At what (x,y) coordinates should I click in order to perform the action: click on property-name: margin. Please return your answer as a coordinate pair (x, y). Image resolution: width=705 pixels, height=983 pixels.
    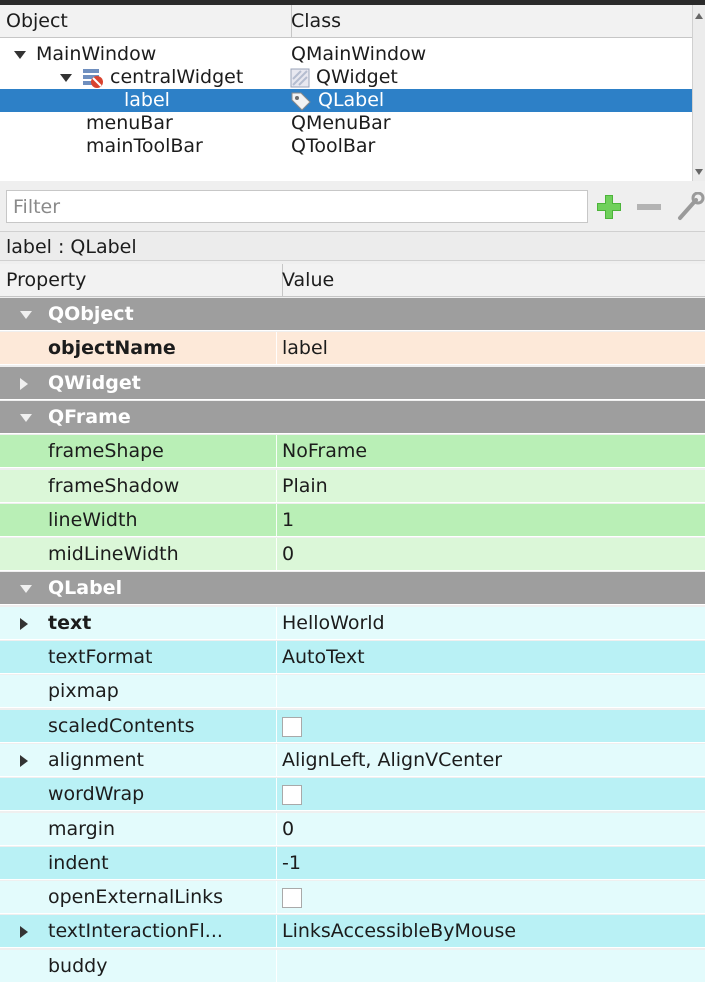
    Looking at the image, I should click on (82, 829).